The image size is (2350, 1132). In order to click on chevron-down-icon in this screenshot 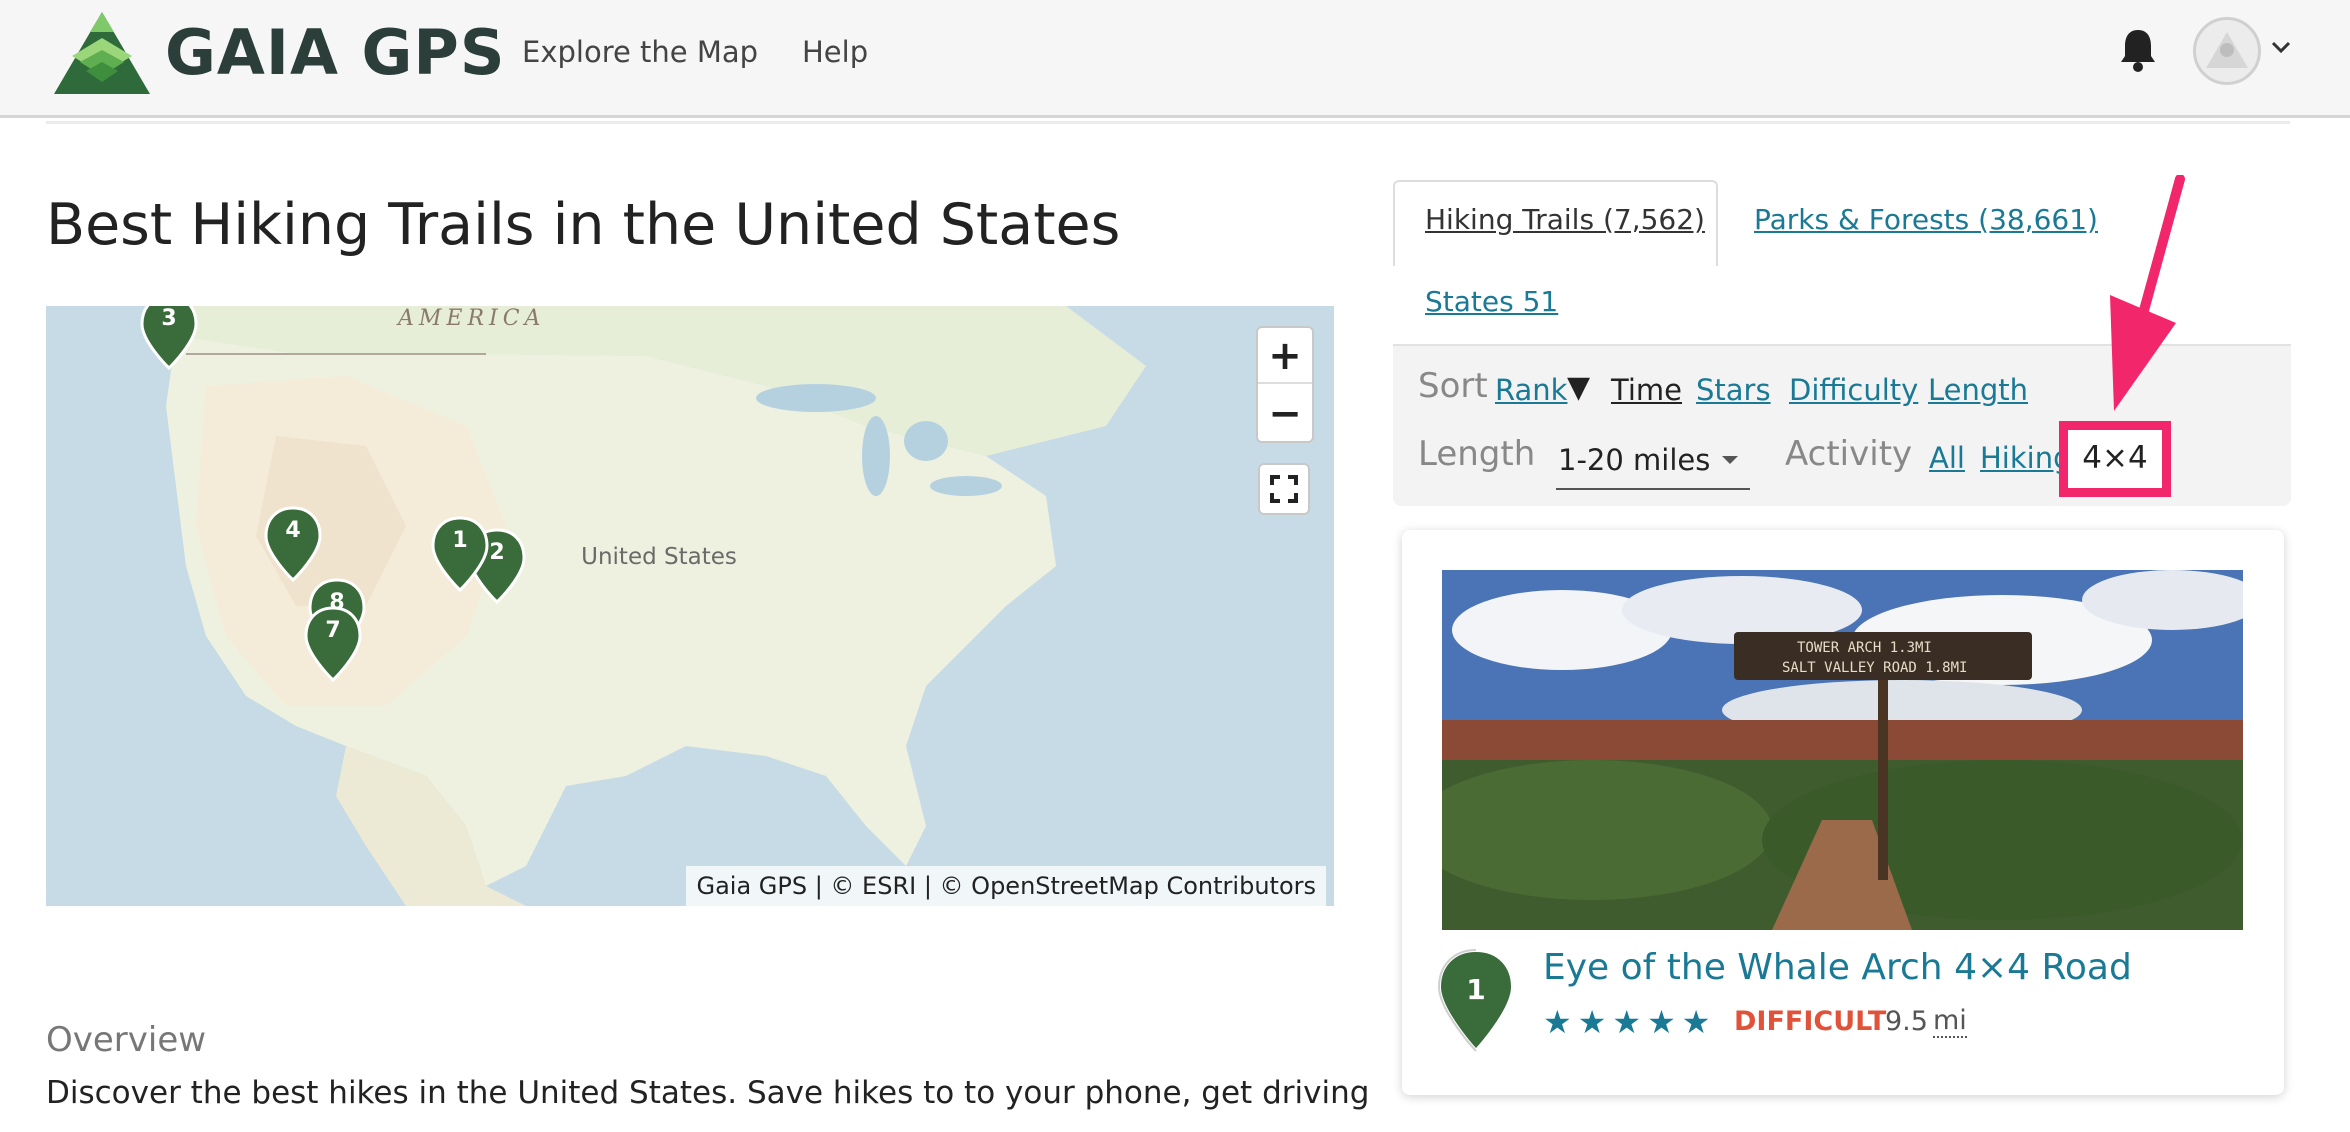, I will do `click(2281, 48)`.